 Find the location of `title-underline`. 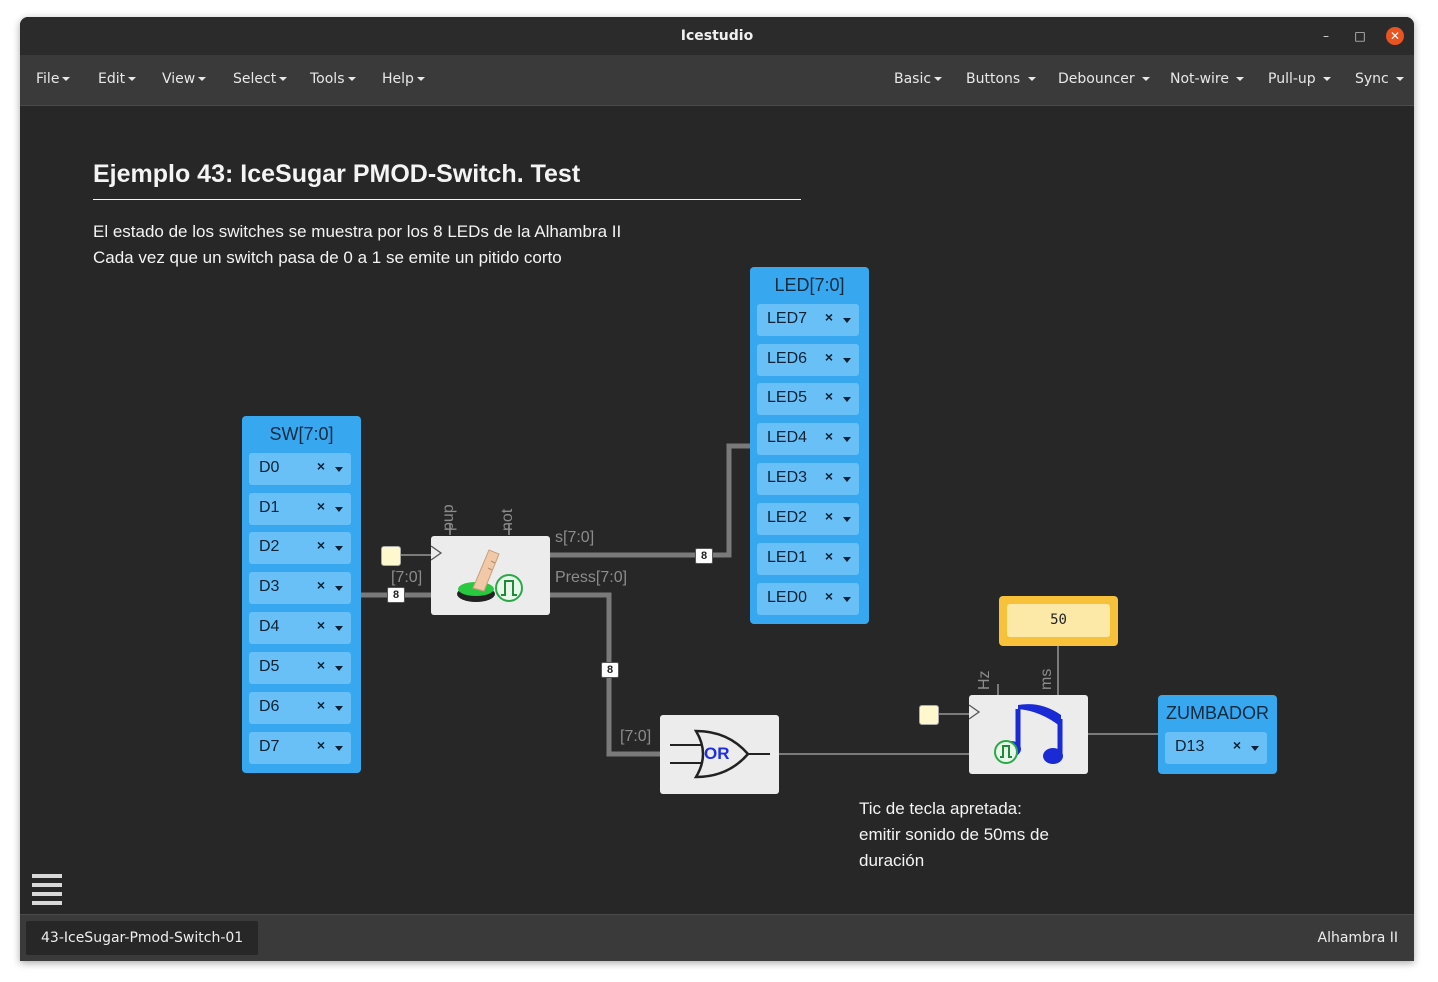

title-underline is located at coordinates (447, 199).